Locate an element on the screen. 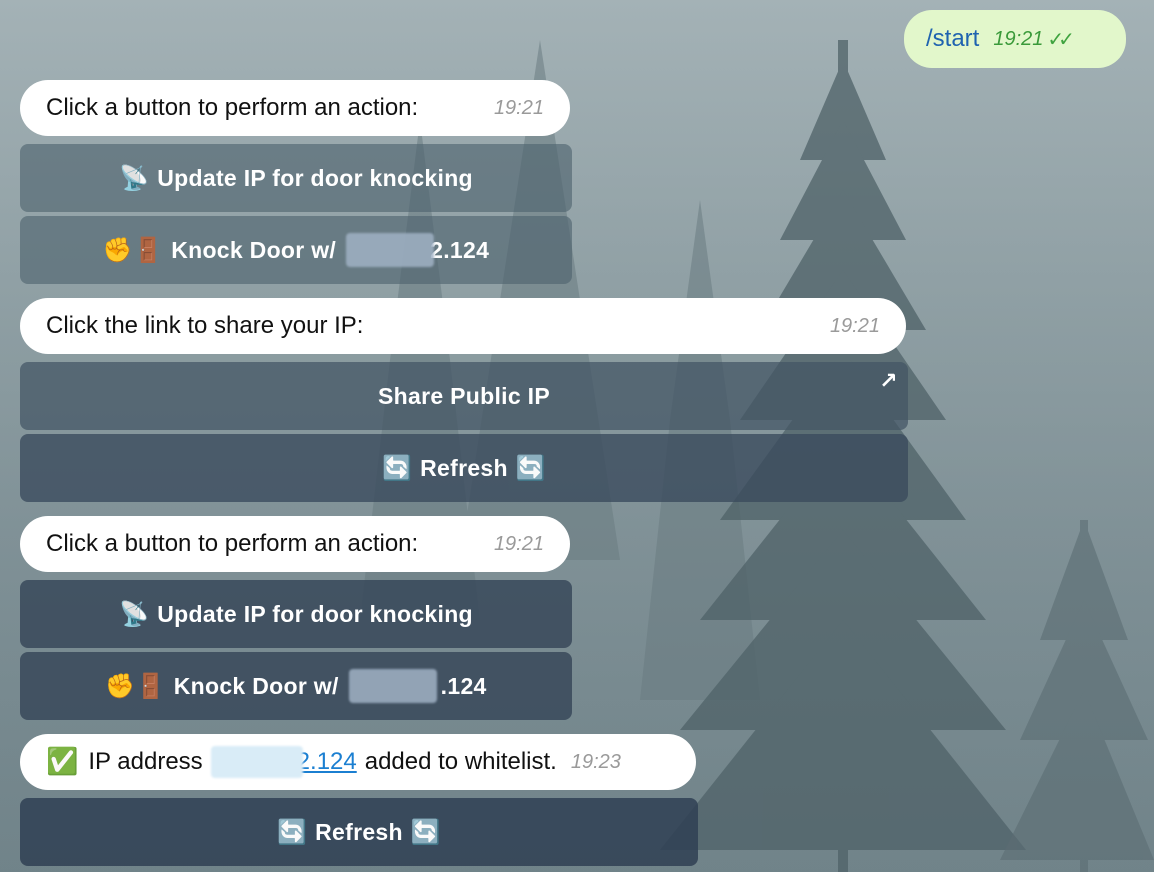 This screenshot has height=872, width=1154. button-label: Share Public IP is located at coordinates (464, 395).